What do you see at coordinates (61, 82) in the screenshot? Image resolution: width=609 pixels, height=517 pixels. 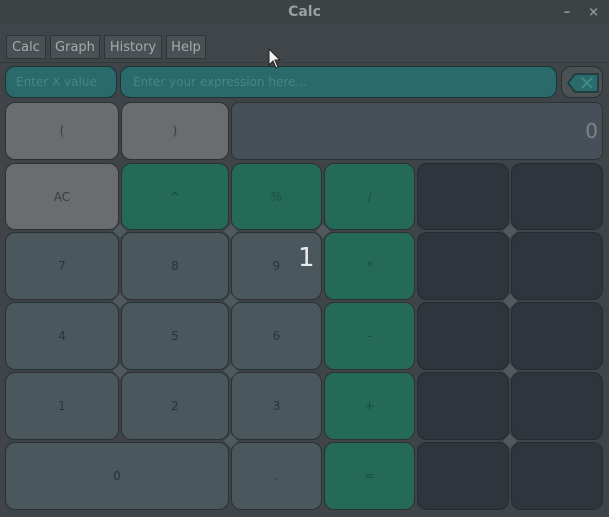 I see `x-value-input: Enter X value` at bounding box center [61, 82].